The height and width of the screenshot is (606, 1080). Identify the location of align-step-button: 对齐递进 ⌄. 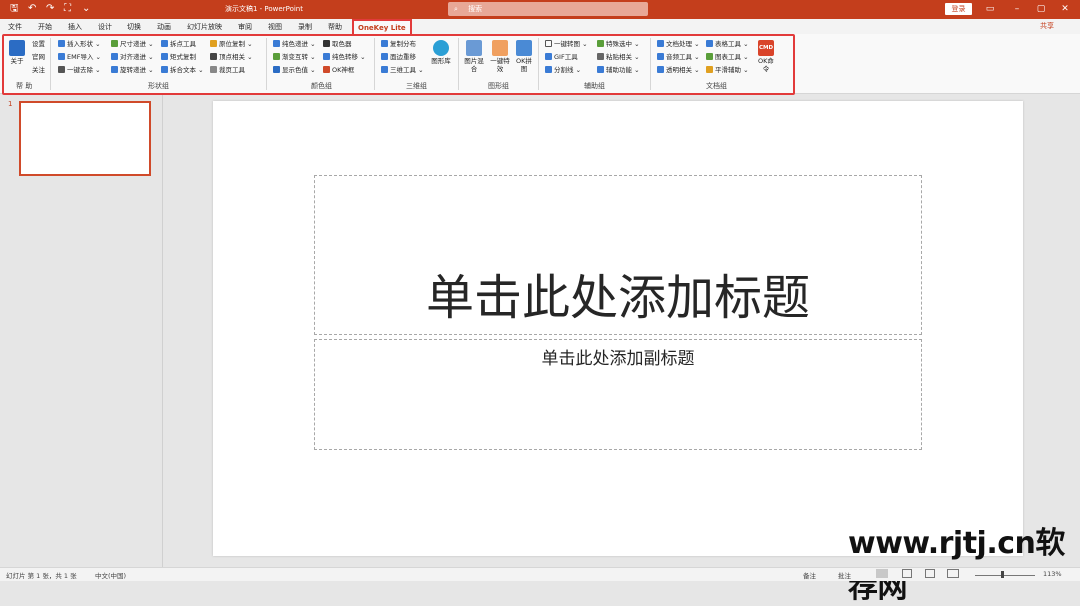
(132, 57).